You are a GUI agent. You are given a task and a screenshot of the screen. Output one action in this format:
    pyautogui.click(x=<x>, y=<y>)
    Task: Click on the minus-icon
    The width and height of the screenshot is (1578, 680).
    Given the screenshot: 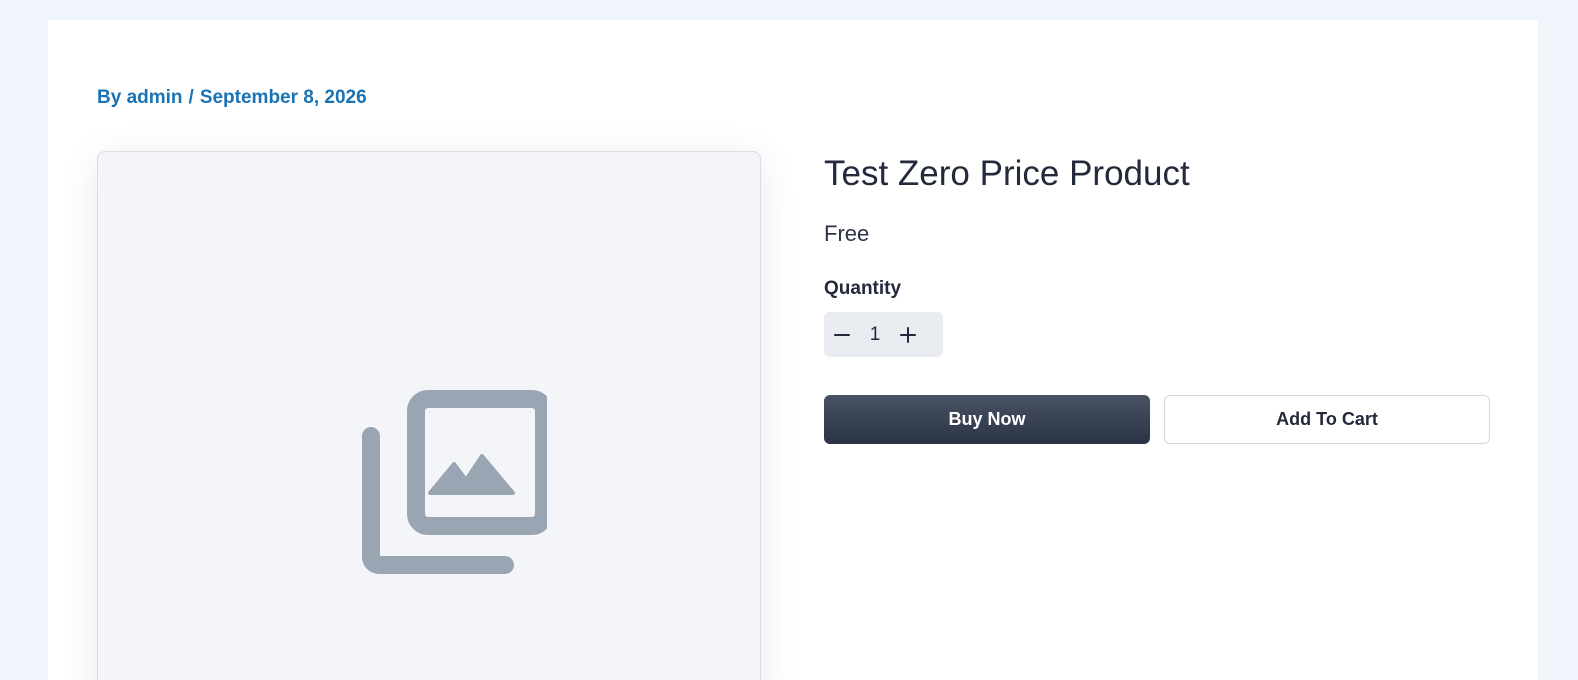 What is the action you would take?
    pyautogui.click(x=842, y=334)
    